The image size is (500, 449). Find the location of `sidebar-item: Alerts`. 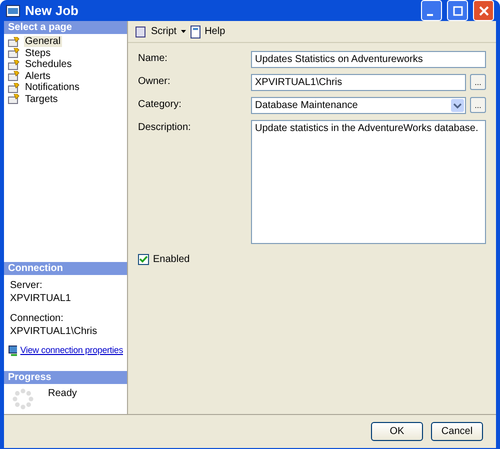

sidebar-item: Alerts is located at coordinates (38, 76).